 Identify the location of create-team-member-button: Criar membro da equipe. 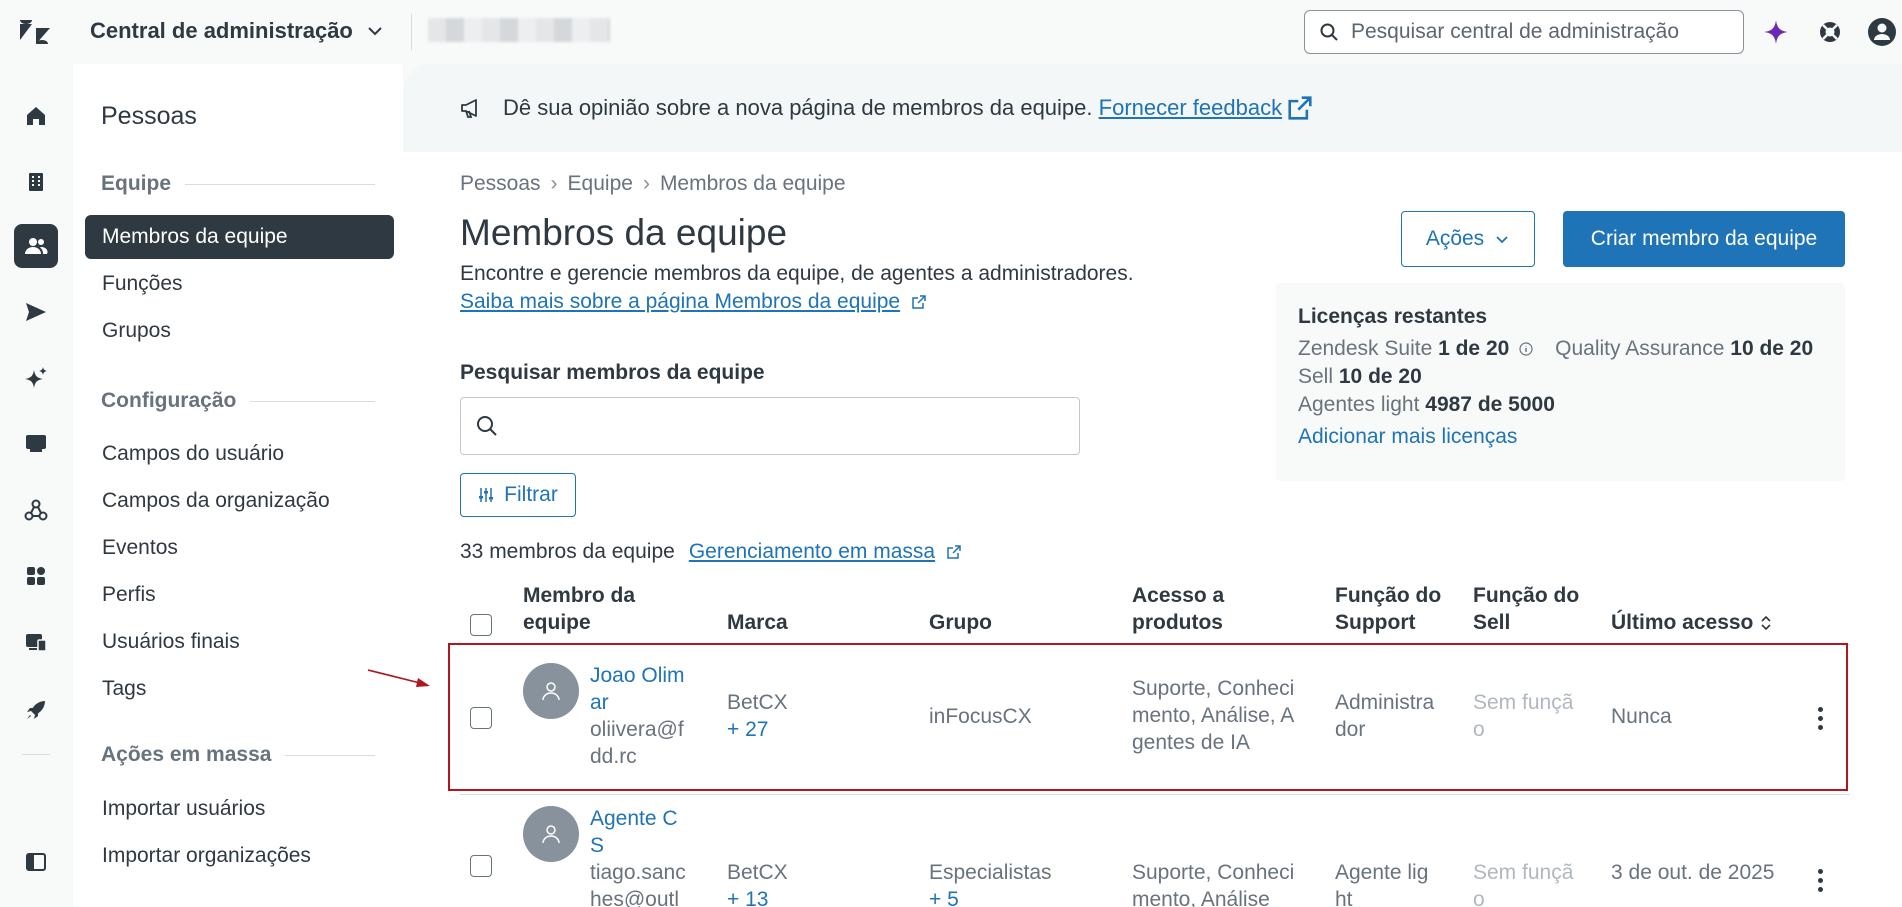
(1704, 239).